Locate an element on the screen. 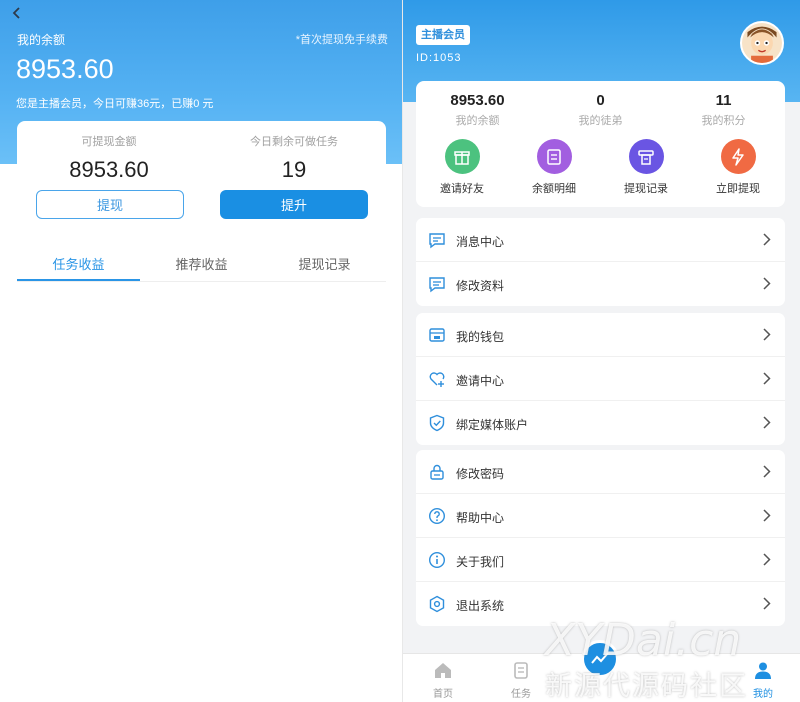  menu-group-account: 修改密码 帮助中心 关于我们 退出系统 is located at coordinates (600, 538).